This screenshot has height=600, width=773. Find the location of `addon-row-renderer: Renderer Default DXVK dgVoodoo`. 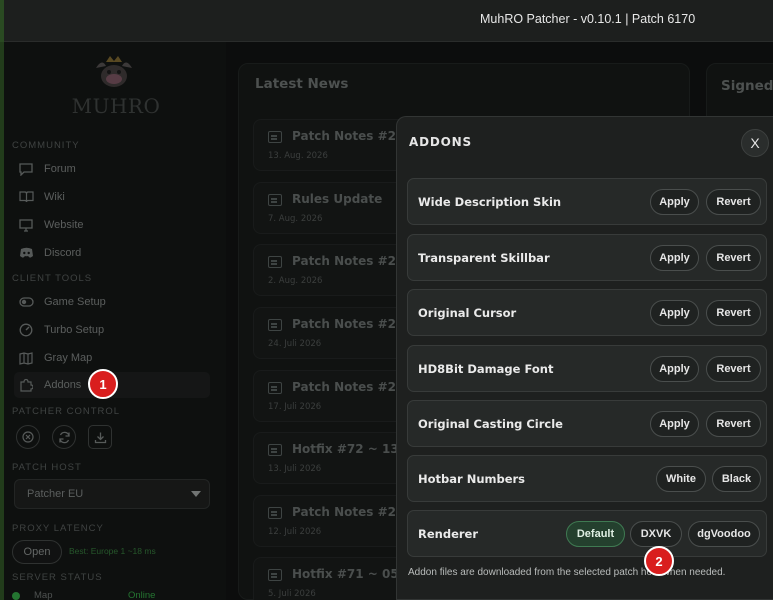

addon-row-renderer: Renderer Default DXVK dgVoodoo is located at coordinates (587, 533).